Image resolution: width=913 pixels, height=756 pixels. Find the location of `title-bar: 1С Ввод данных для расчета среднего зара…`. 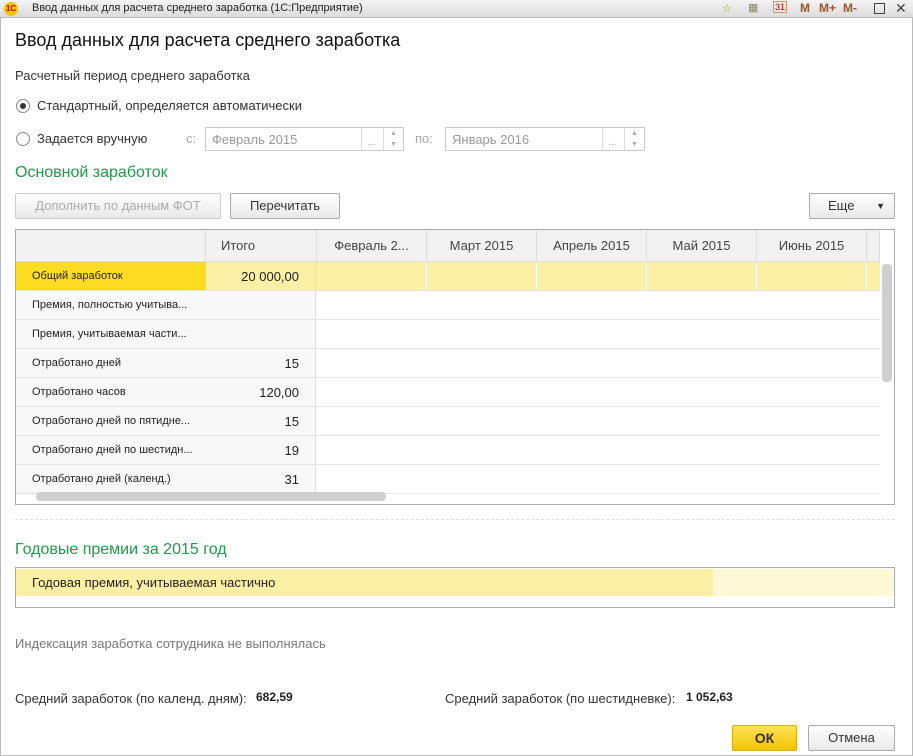

title-bar: 1С Ввод данных для расчета среднего зара… is located at coordinates (456, 9).